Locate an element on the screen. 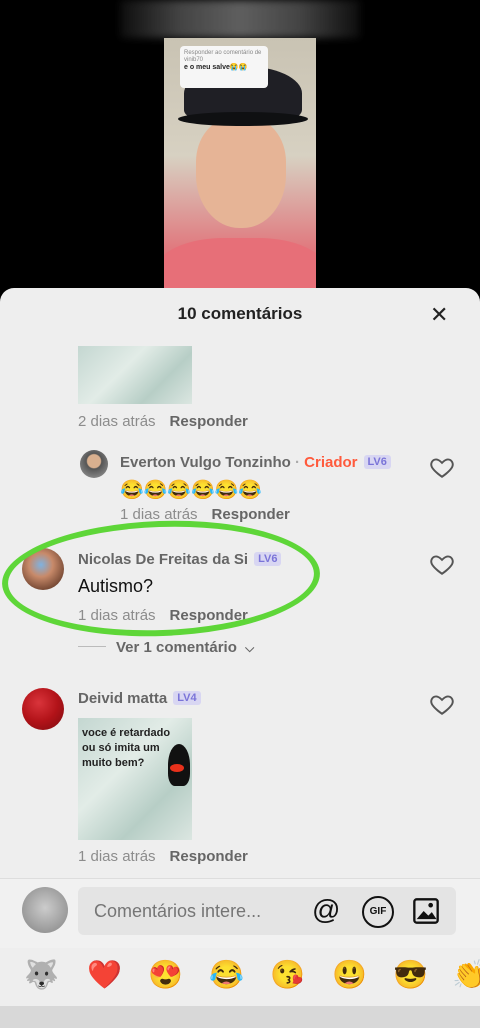 Image resolution: width=480 pixels, height=1028 pixels. person-cap-brim is located at coordinates (243, 119).